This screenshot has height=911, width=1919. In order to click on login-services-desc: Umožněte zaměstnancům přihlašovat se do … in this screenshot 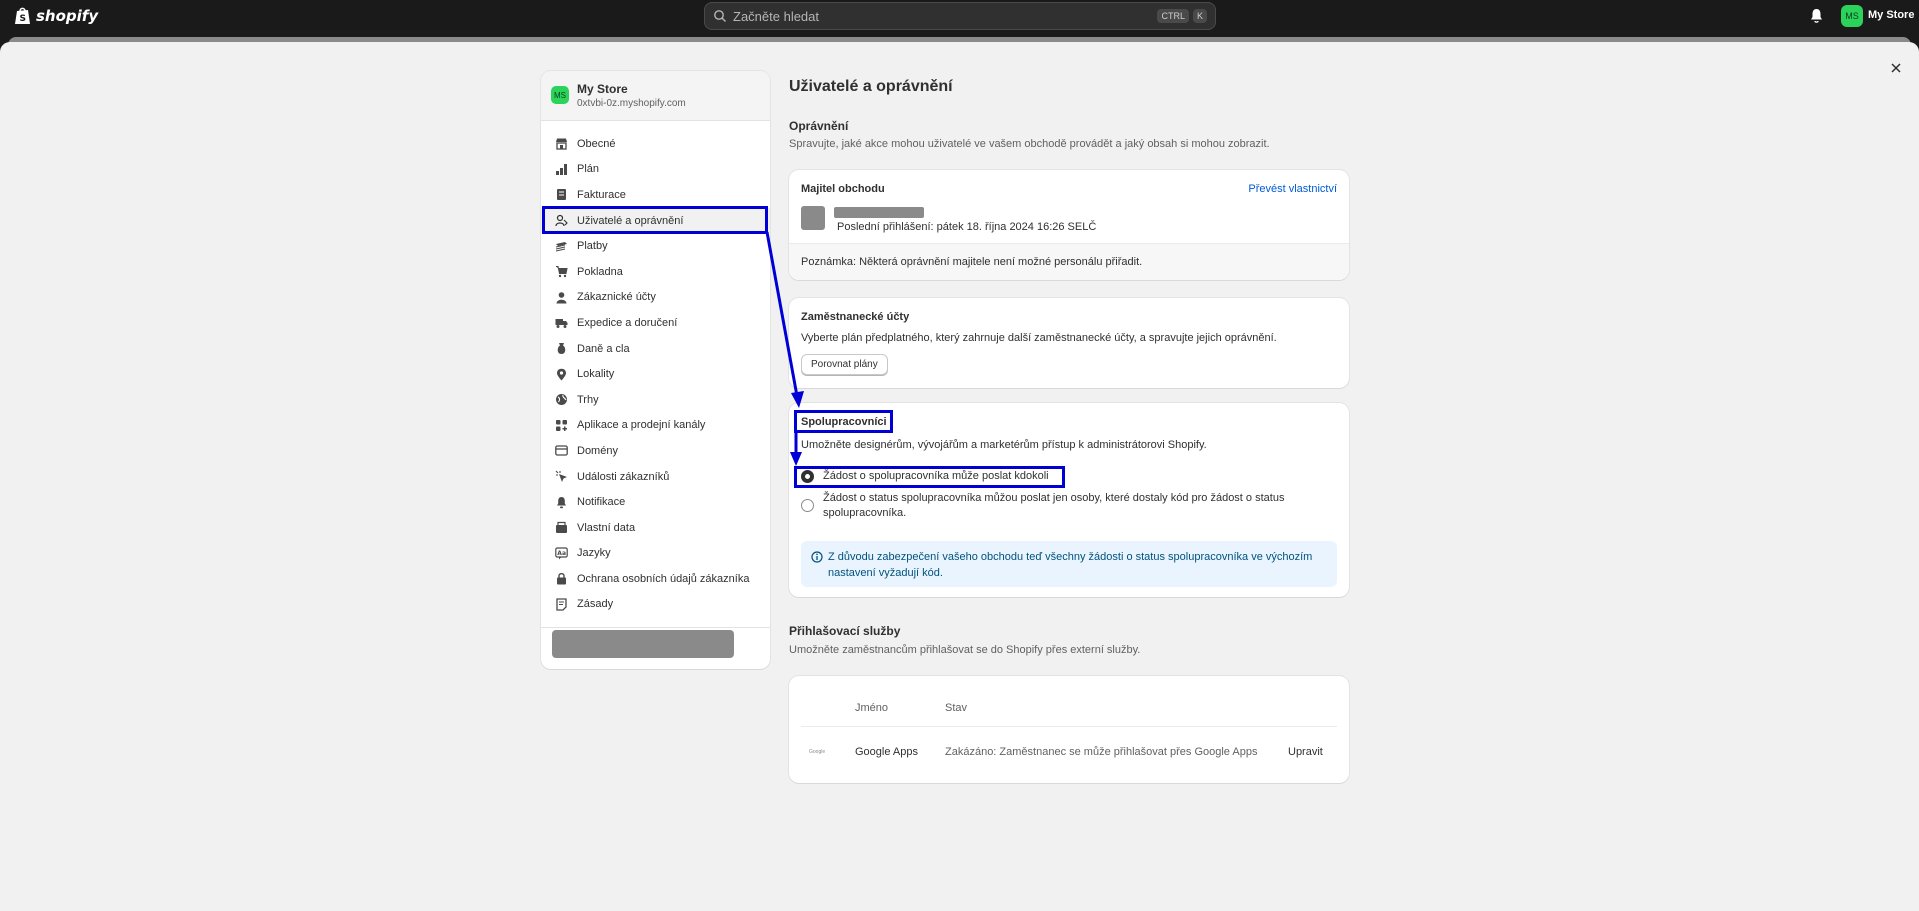, I will do `click(965, 650)`.